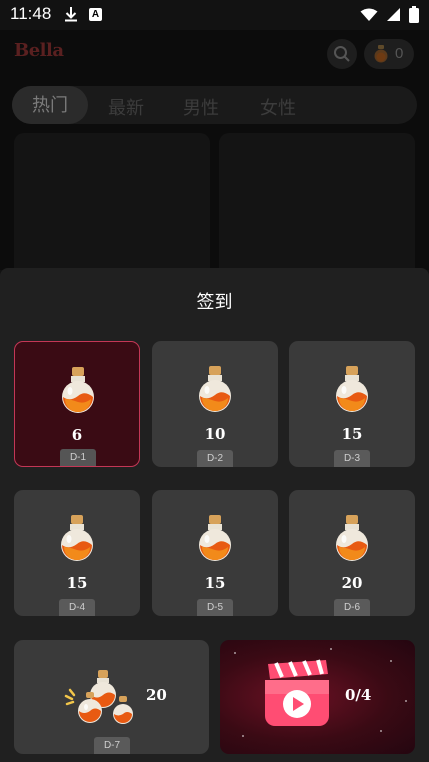 This screenshot has width=429, height=762. What do you see at coordinates (77, 435) in the screenshot?
I see `day-amount: 6` at bounding box center [77, 435].